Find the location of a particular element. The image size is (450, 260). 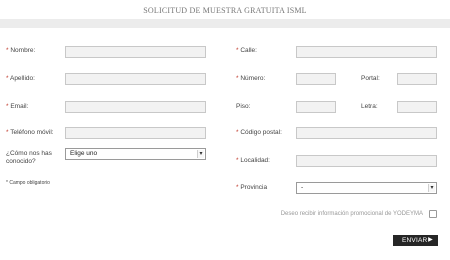

portal-label: Portal: is located at coordinates (370, 78).